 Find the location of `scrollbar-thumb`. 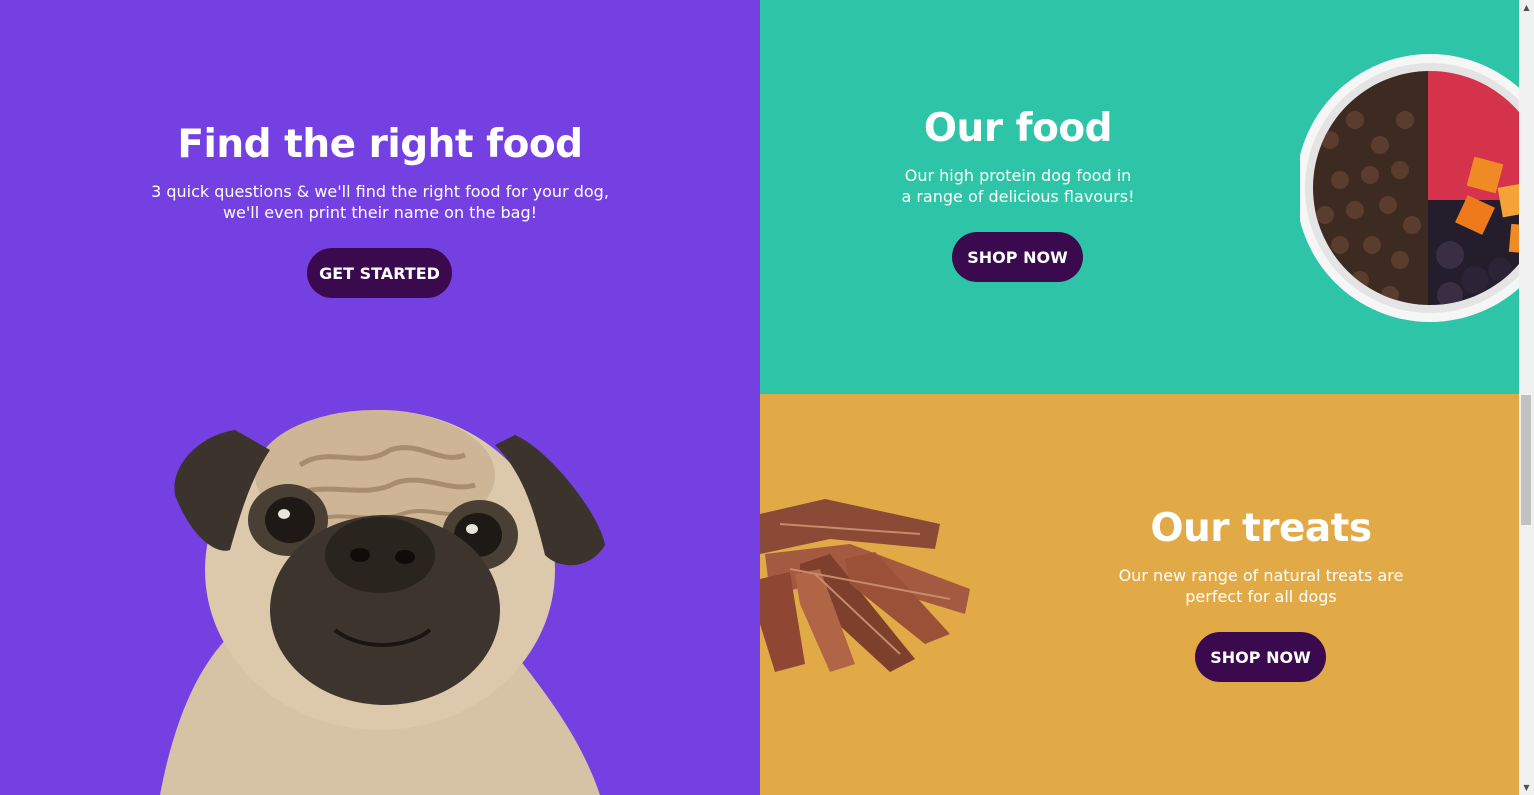

scrollbar-thumb is located at coordinates (1526, 460).